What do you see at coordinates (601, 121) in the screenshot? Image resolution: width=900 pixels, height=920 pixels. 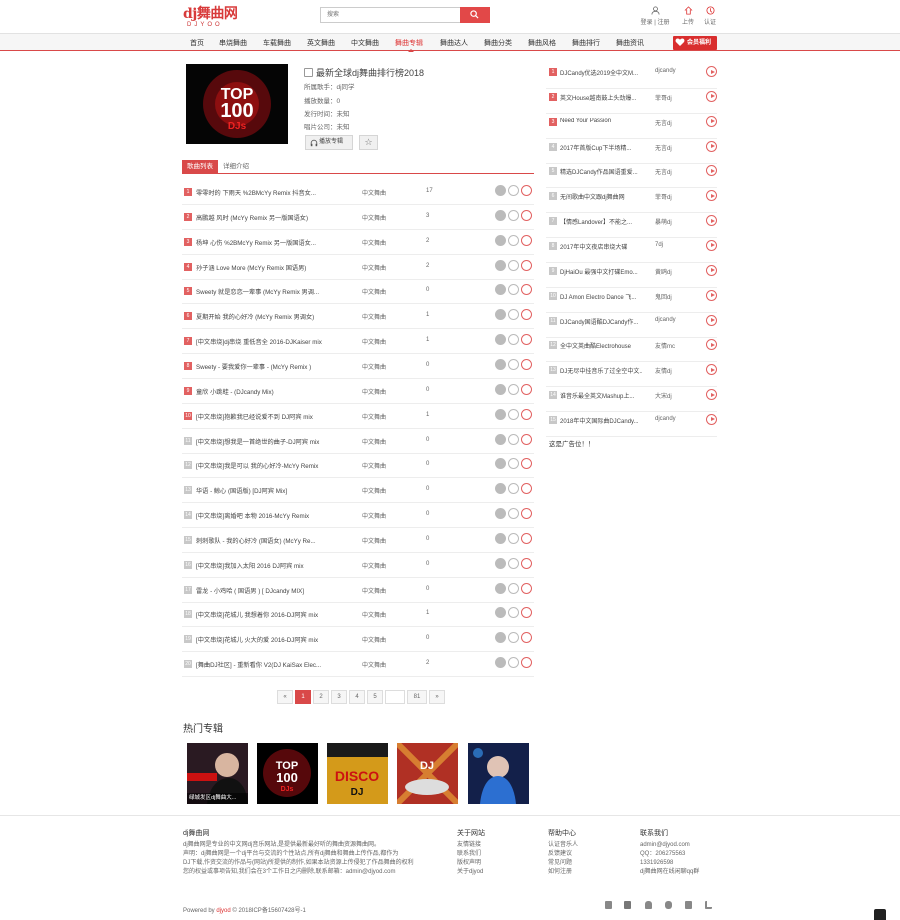 I see `ranking-title: Need Your Passion` at bounding box center [601, 121].